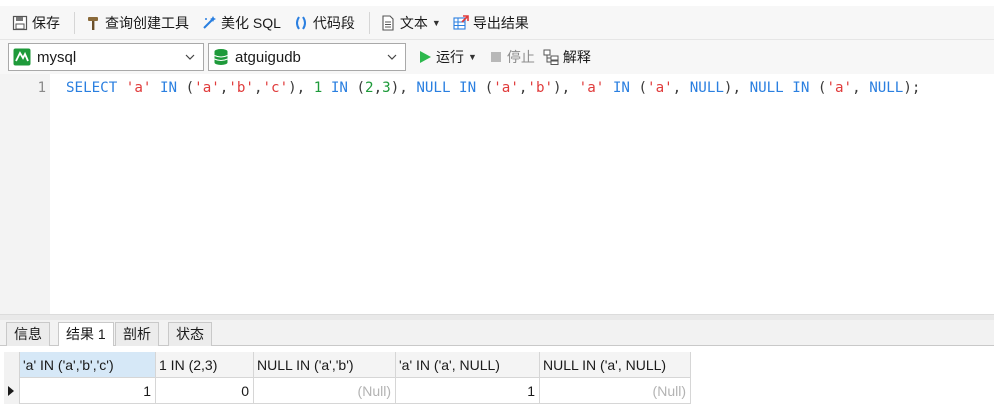 This screenshot has width=994, height=416. Describe the element at coordinates (307, 57) in the screenshot. I see `database-select: atguigudb` at that location.